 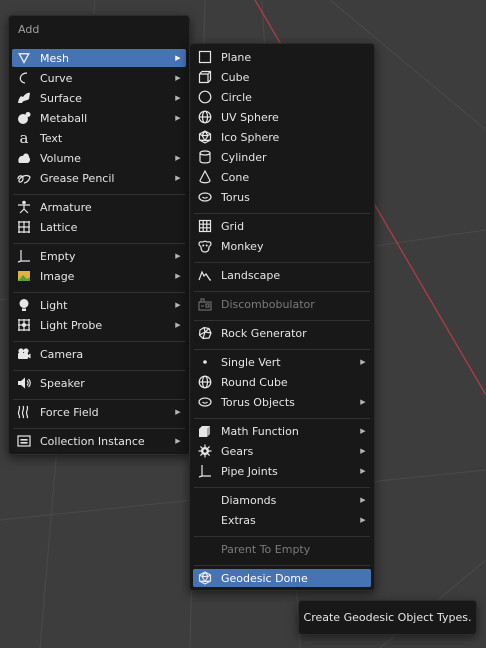 I want to click on menu-item-round-cube: Round Cube, so click(x=282, y=382).